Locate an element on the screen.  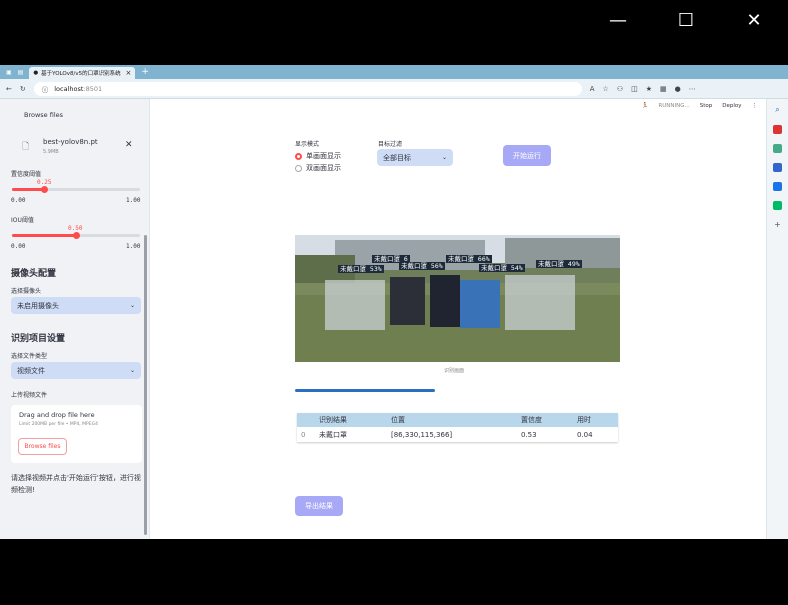
radio-unselected-icon is located at coordinates (298, 168).